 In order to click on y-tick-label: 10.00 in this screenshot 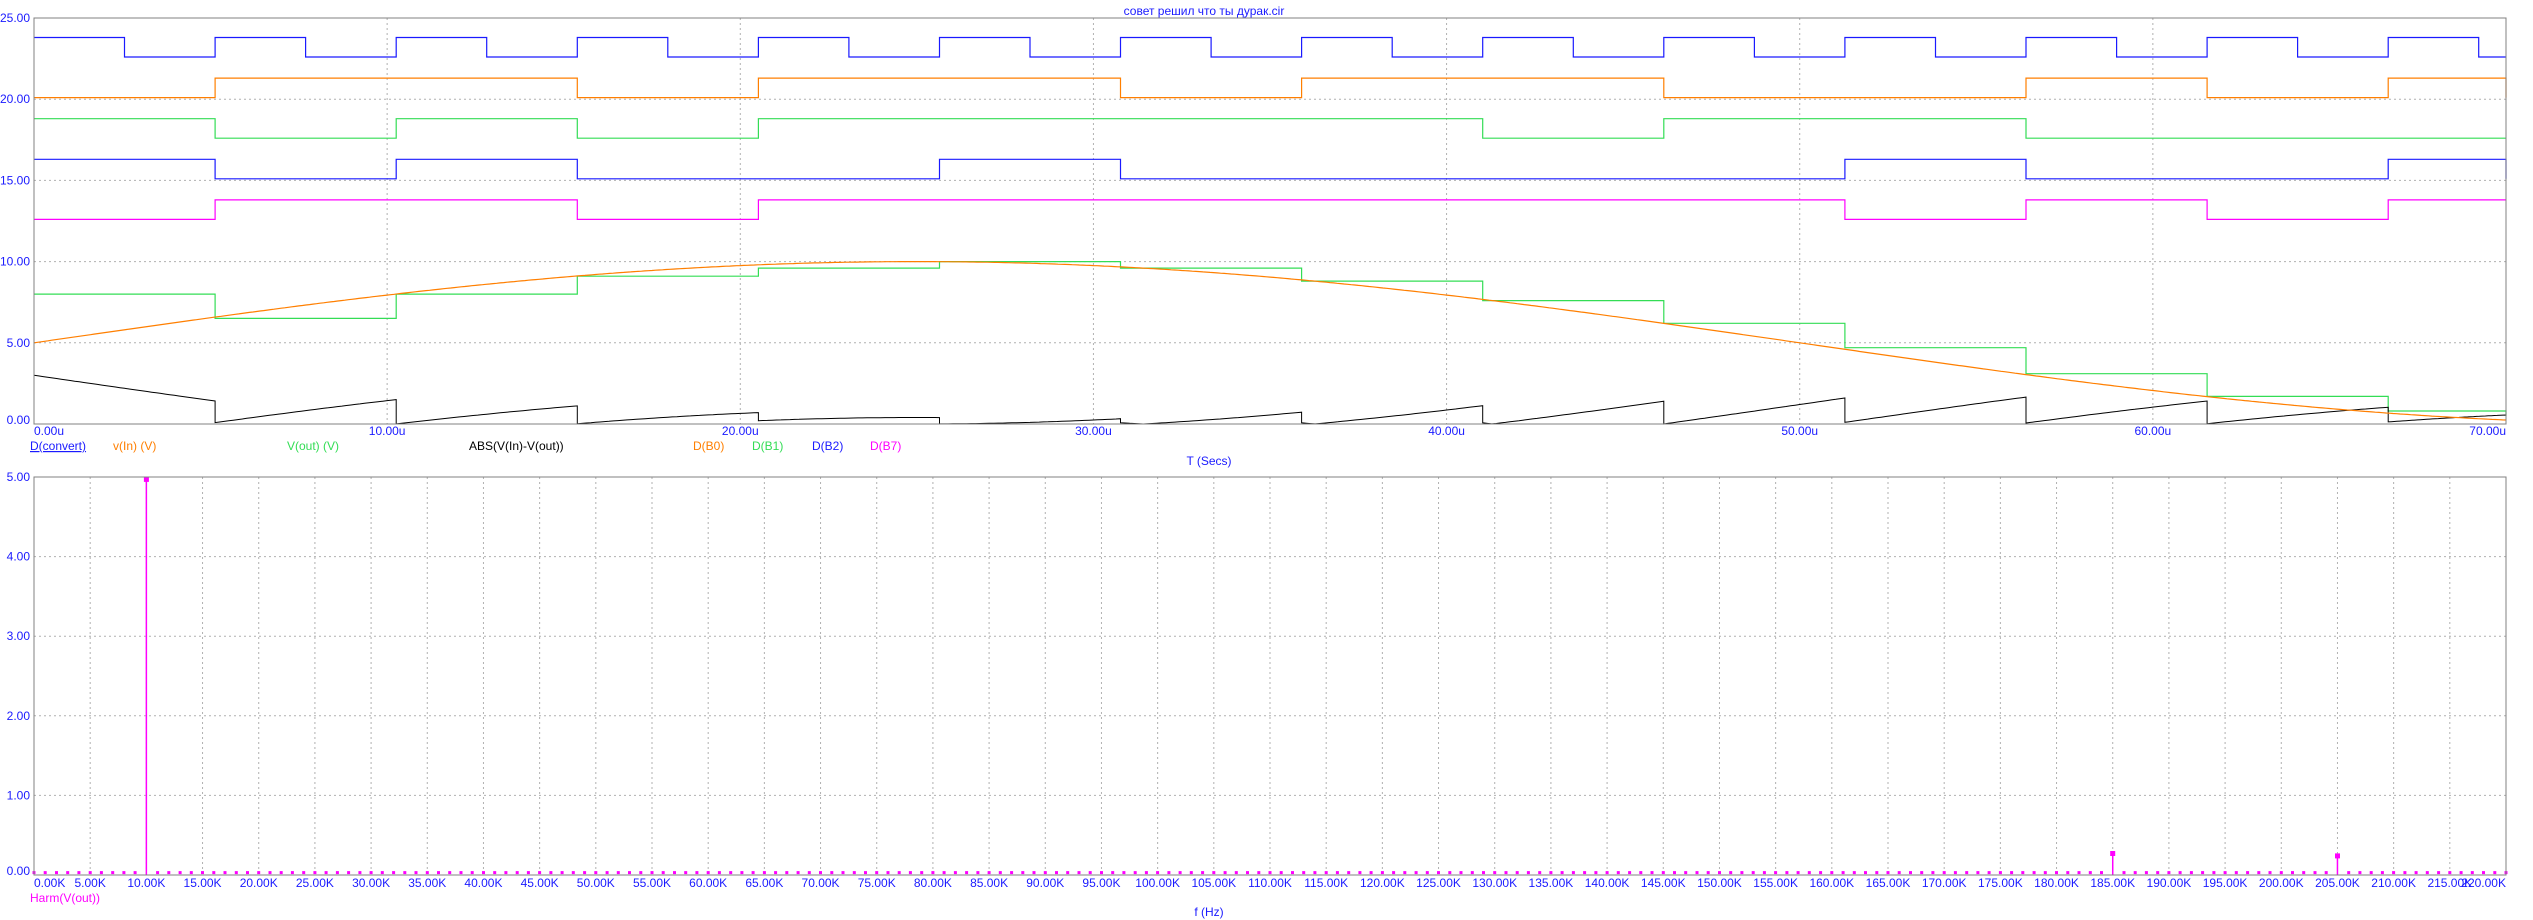, I will do `click(15, 262)`.